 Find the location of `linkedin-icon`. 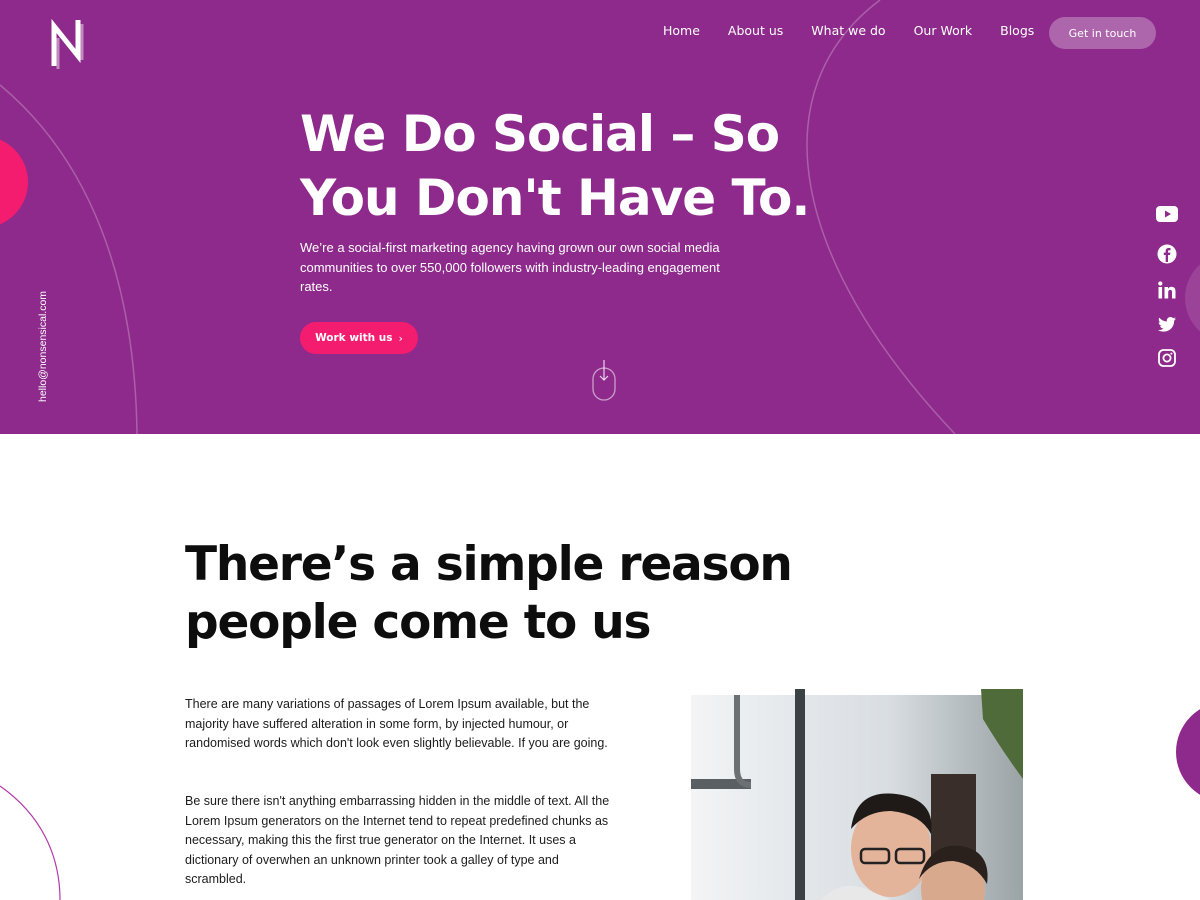

linkedin-icon is located at coordinates (1167, 290).